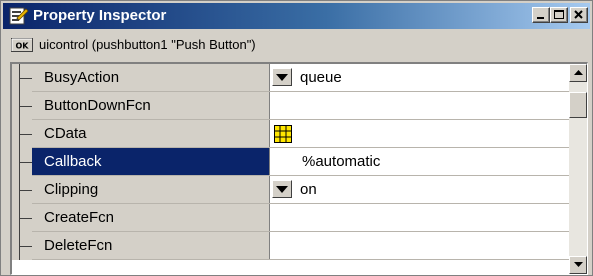  What do you see at coordinates (147, 44) in the screenshot?
I see `object-description: uicontrol (pushbutton1 "Push Button")` at bounding box center [147, 44].